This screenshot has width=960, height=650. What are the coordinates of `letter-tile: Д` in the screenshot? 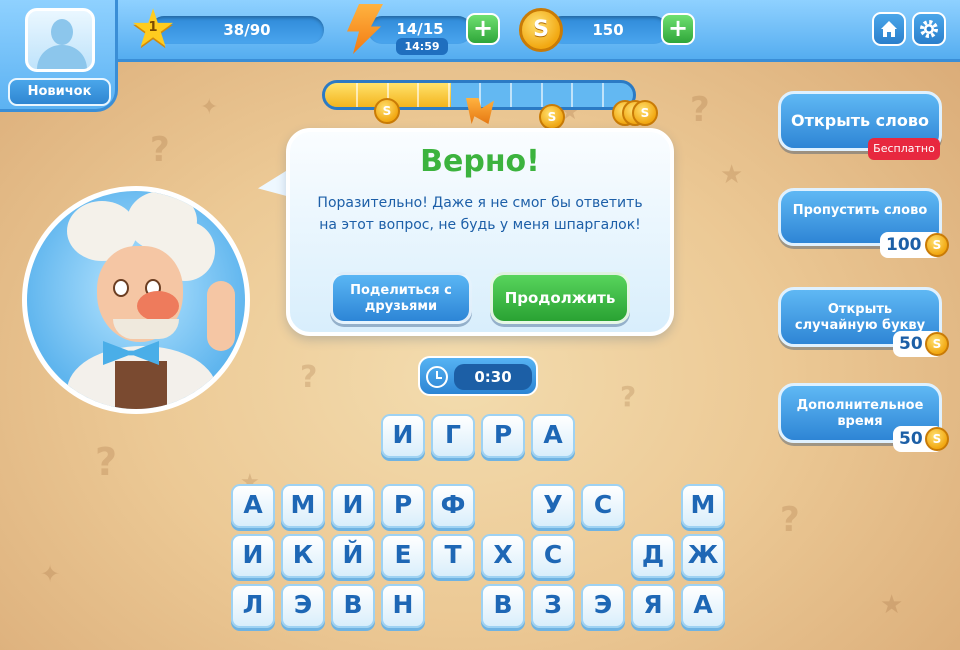 It's located at (653, 556).